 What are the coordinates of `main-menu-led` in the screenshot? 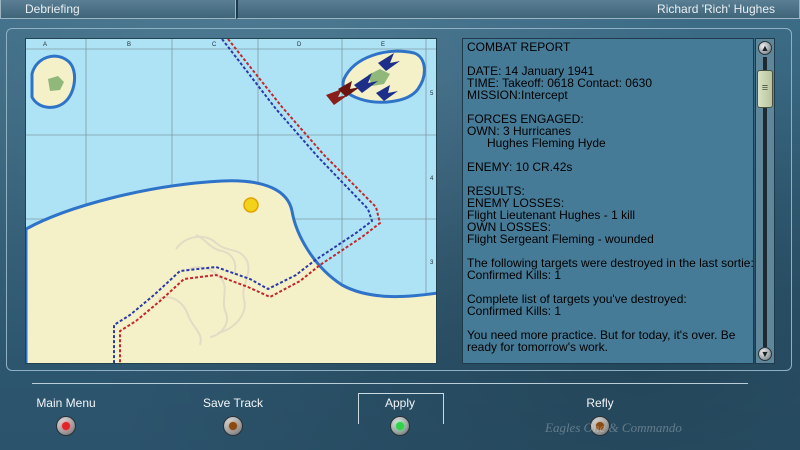 It's located at (66, 426).